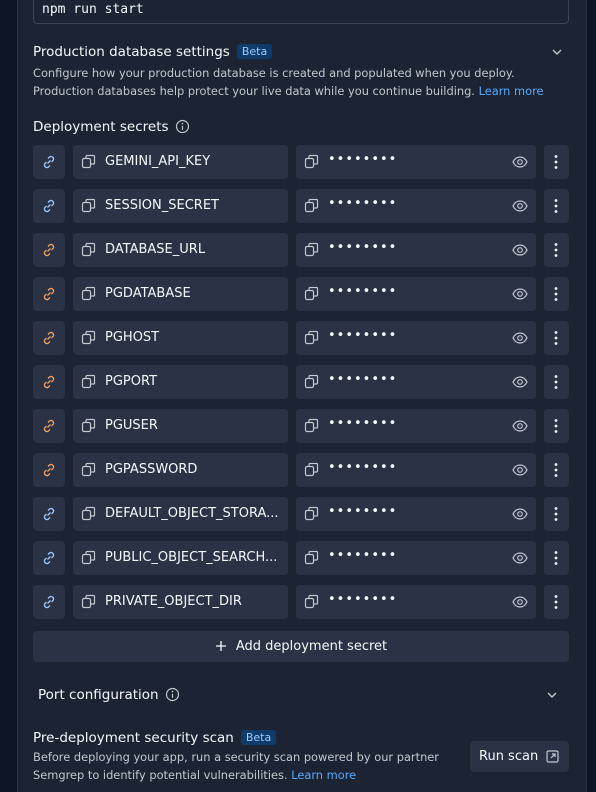 This screenshot has height=792, width=596. Describe the element at coordinates (180, 206) in the screenshot. I see `secret-key-field: SESSION_SECRET` at that location.